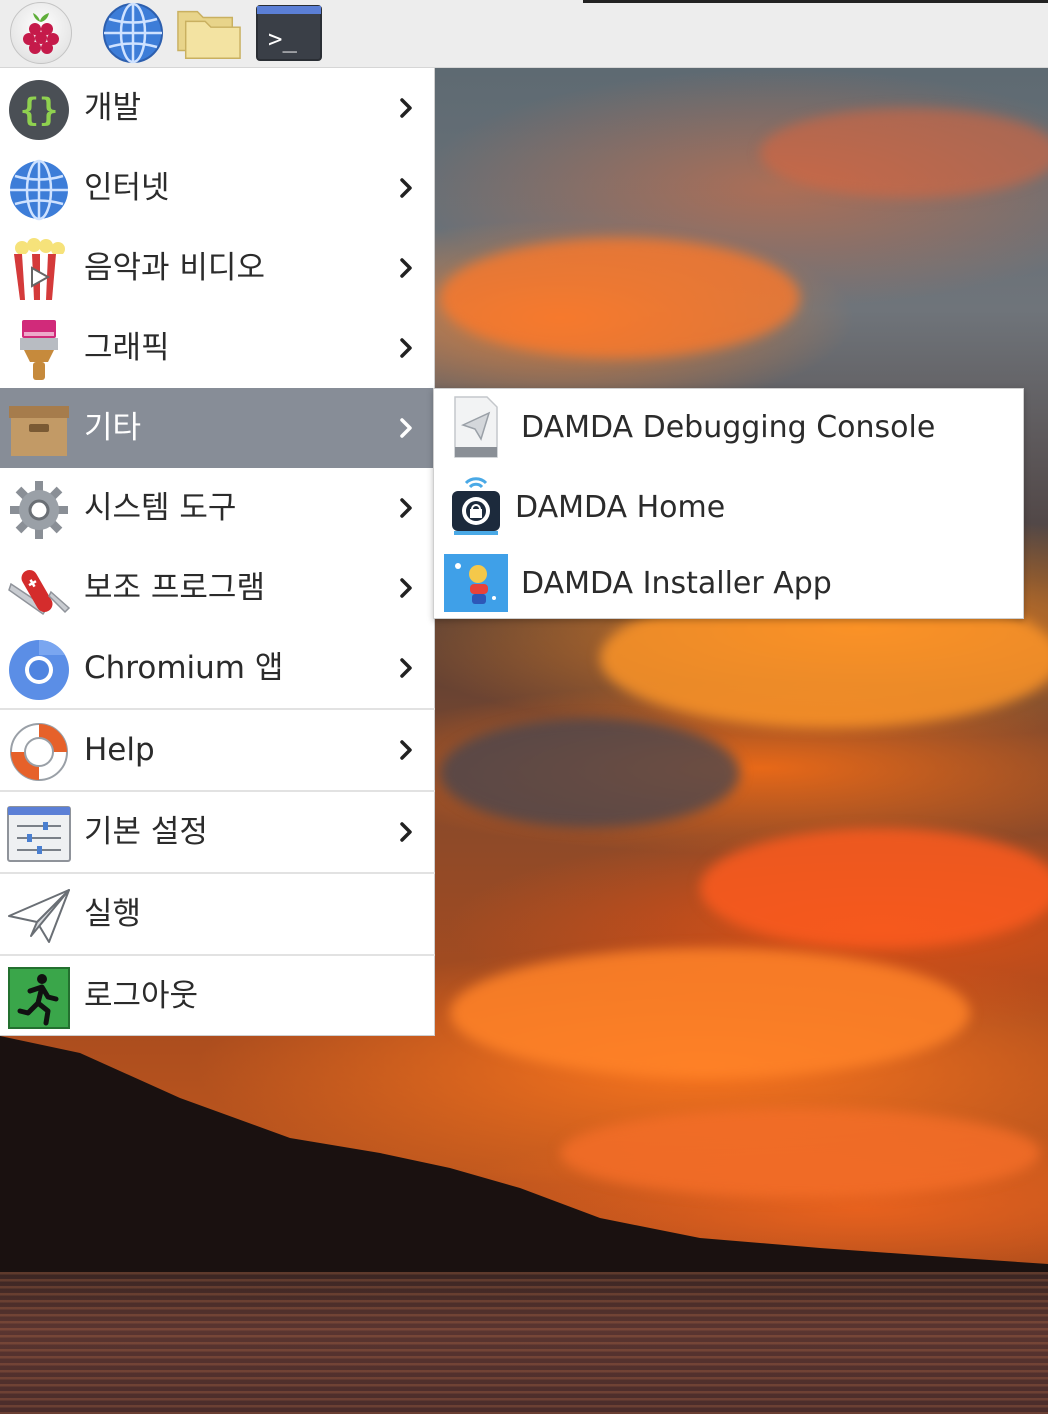 Image resolution: width=1048 pixels, height=1414 pixels. Describe the element at coordinates (217, 996) in the screenshot. I see `menu-item-logout: 로그아웃` at that location.